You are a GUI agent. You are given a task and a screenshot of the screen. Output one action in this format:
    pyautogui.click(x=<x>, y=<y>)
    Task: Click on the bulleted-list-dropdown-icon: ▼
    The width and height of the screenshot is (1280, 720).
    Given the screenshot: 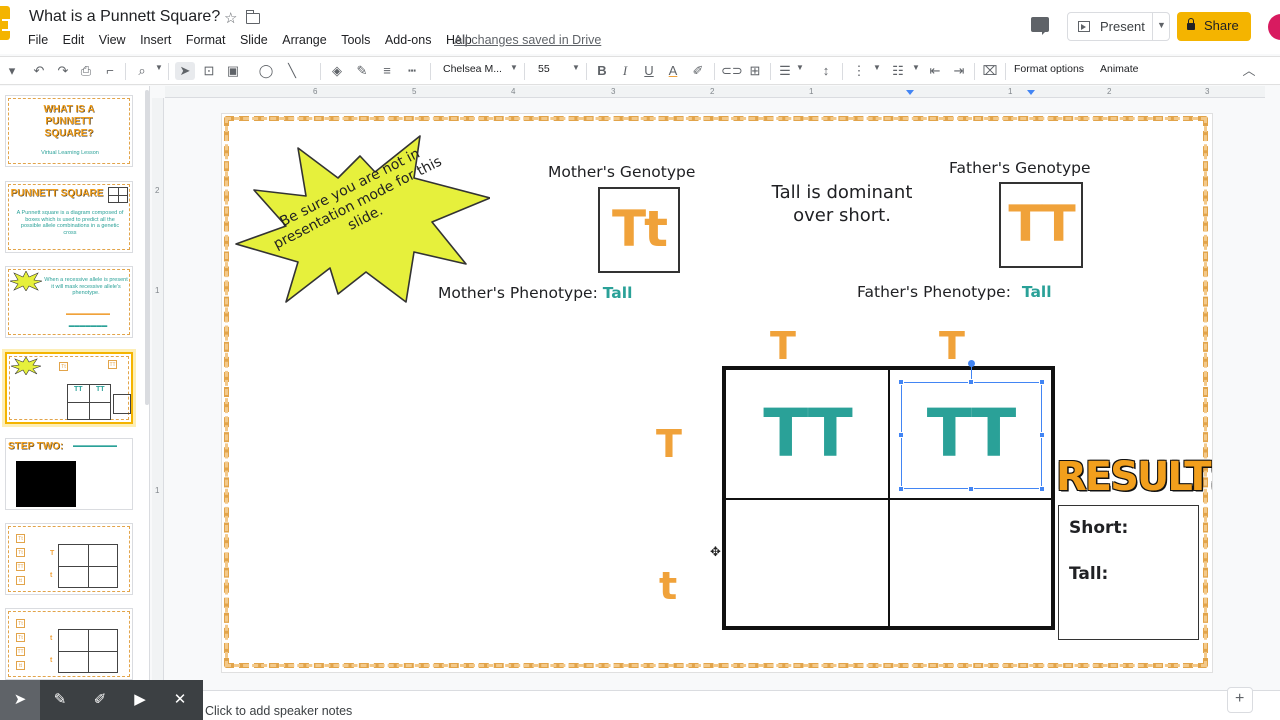 What is the action you would take?
    pyautogui.click(x=916, y=67)
    